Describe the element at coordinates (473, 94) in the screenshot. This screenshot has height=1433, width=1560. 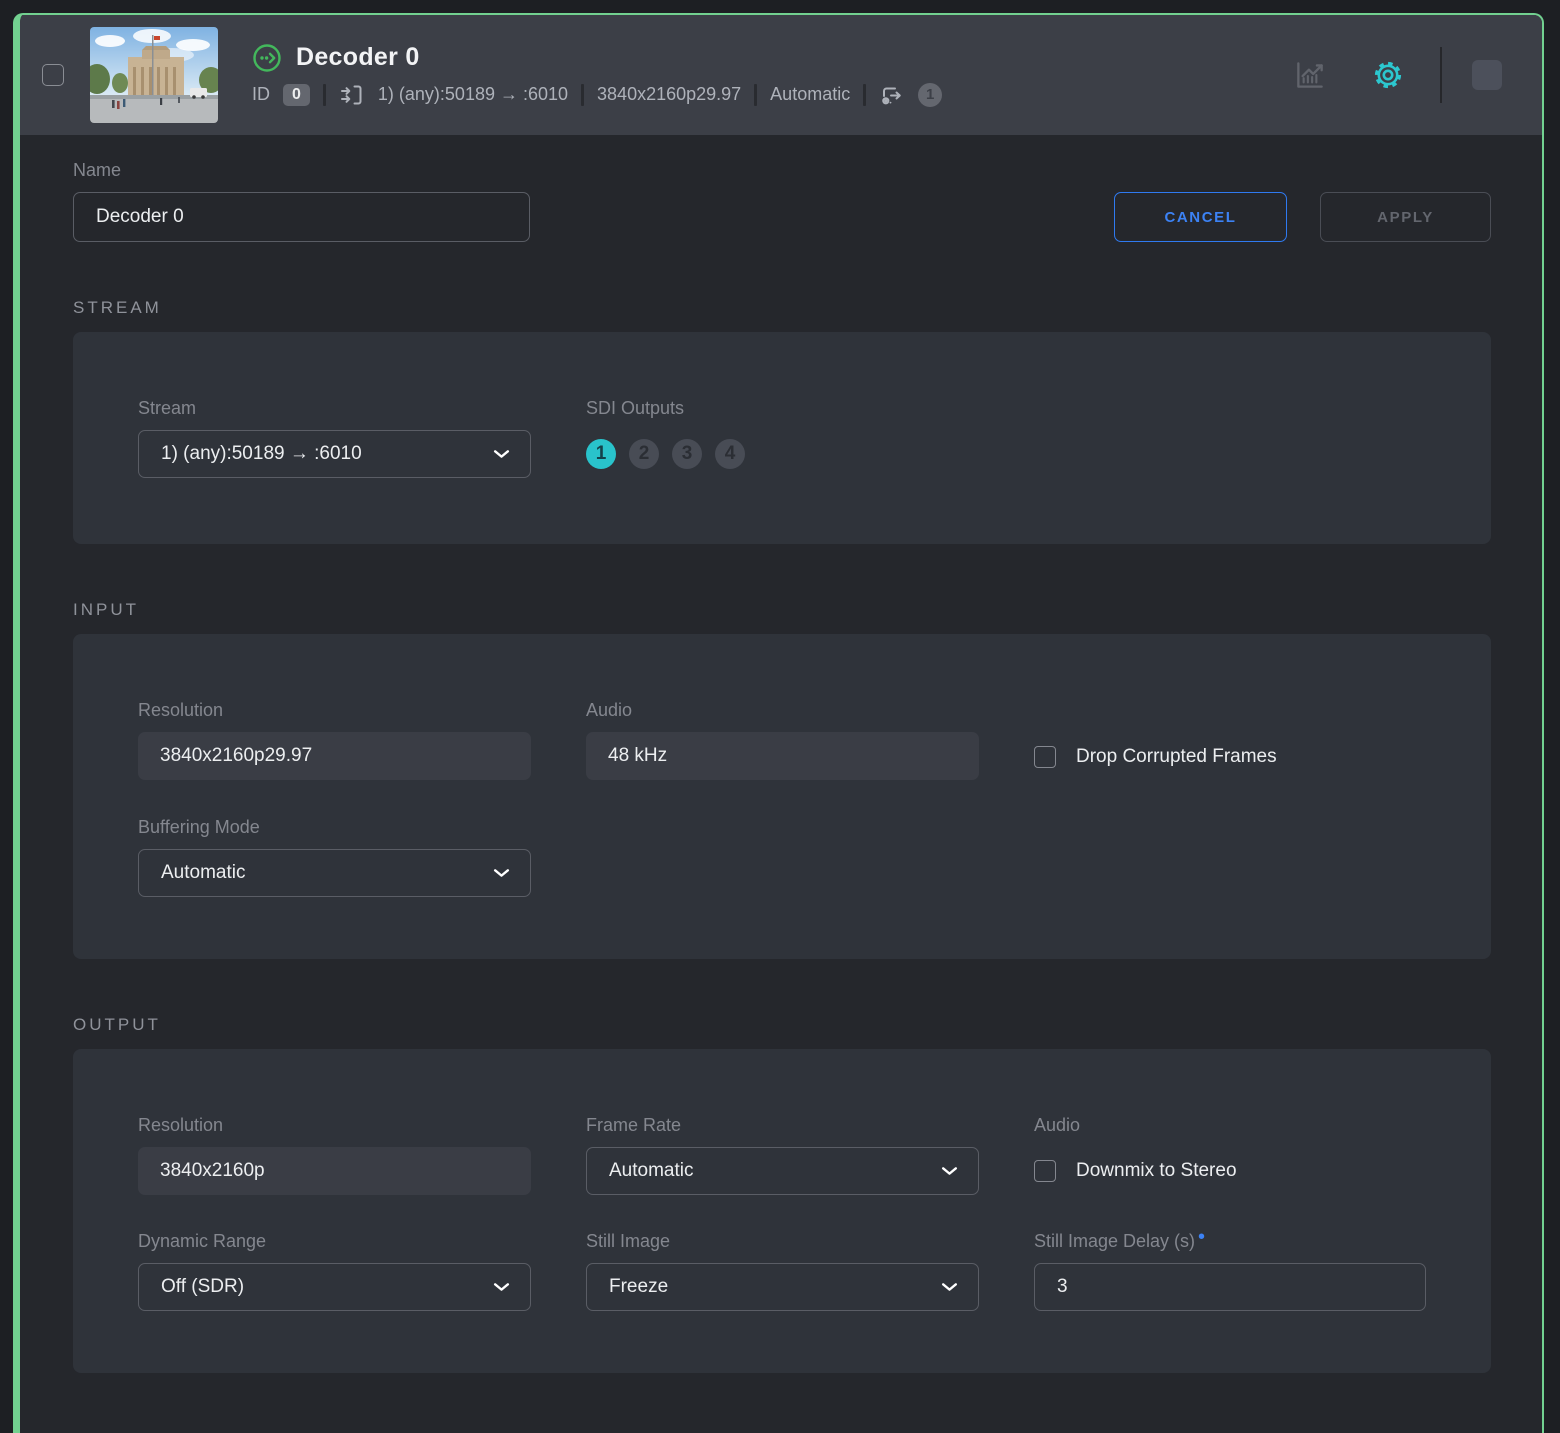
I see `meta-stream: 1) (any):50189 → :6010` at that location.